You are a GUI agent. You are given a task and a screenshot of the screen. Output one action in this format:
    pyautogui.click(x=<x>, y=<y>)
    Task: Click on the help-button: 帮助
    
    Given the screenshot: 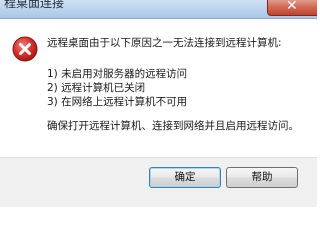 What is the action you would take?
    pyautogui.click(x=262, y=177)
    